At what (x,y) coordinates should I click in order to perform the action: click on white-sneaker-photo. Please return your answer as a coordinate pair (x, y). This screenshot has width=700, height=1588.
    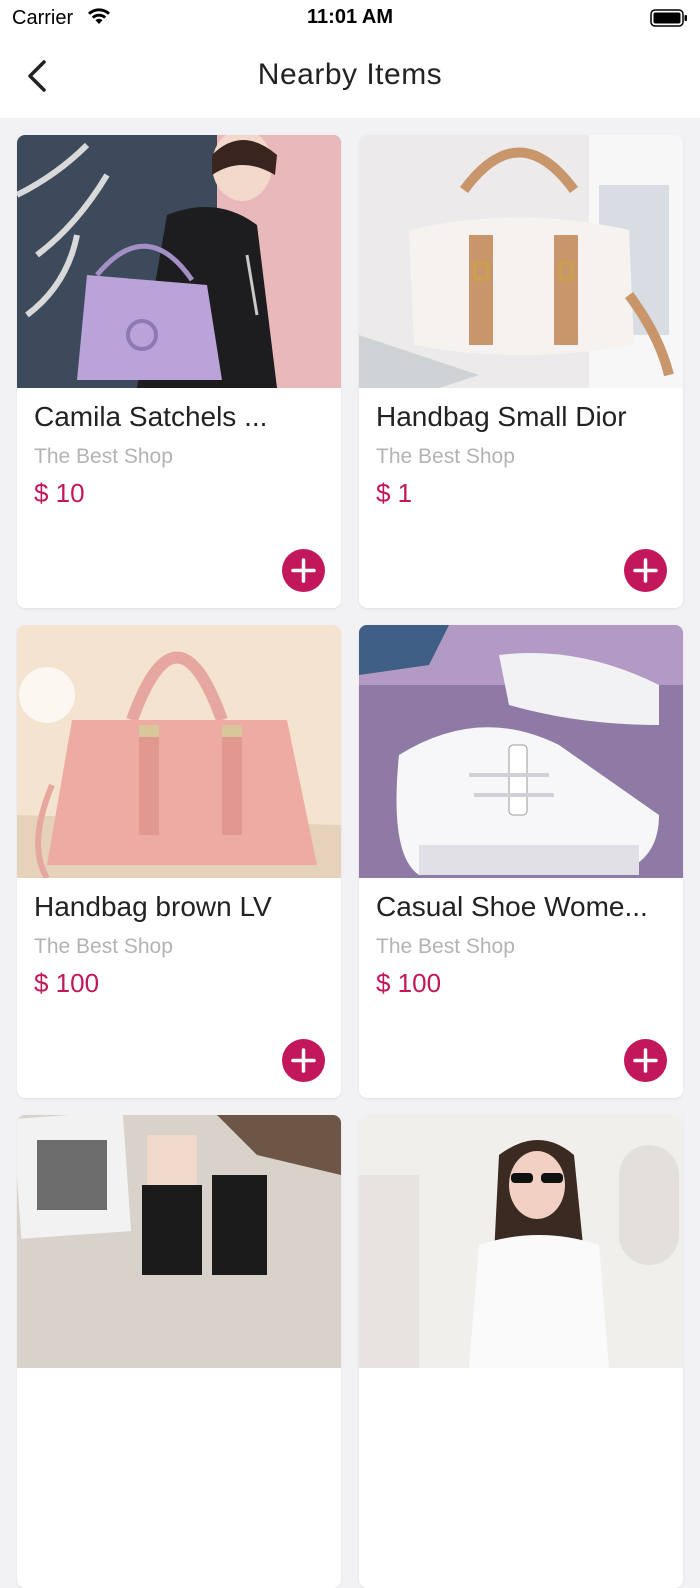
    Looking at the image, I should click on (521, 751).